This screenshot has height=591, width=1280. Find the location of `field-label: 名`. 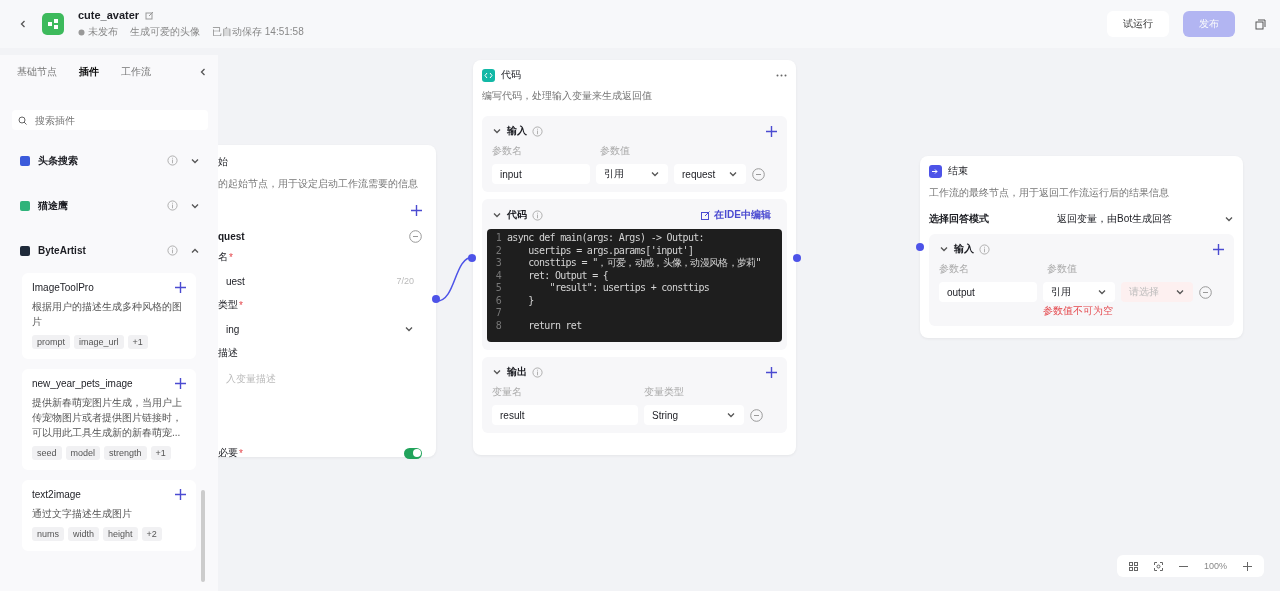

field-label: 名 is located at coordinates (223, 257).